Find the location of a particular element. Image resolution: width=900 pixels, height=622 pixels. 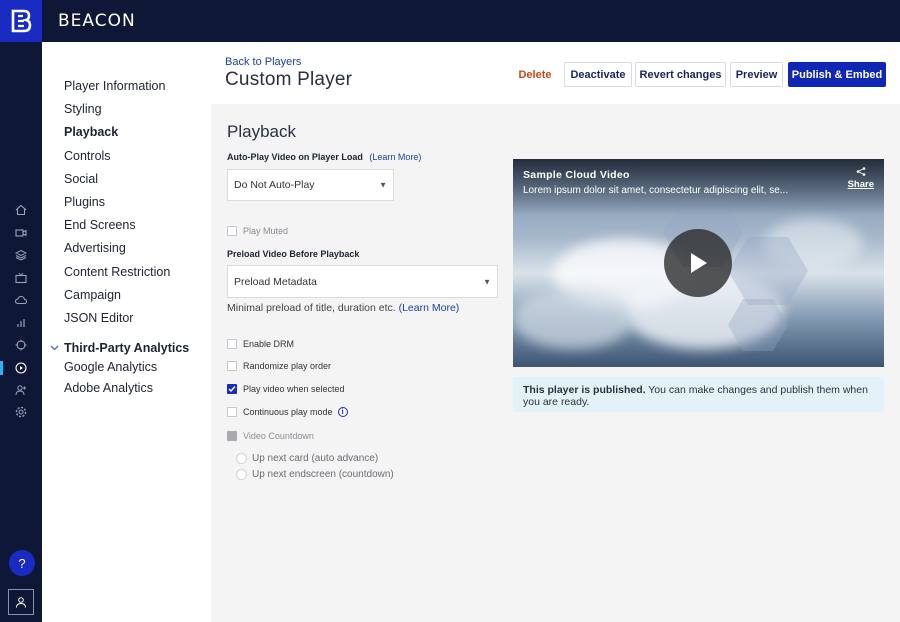

user-add-icon is located at coordinates (21, 390).